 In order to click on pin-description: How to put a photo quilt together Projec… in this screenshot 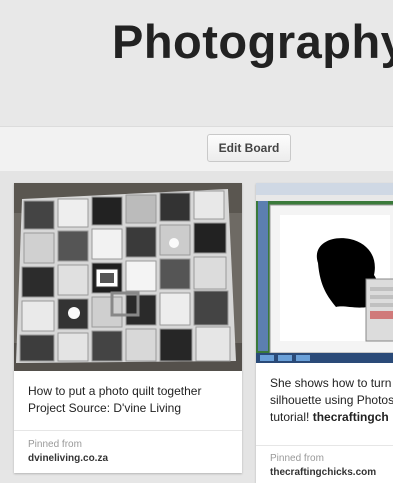, I will do `click(115, 399)`.